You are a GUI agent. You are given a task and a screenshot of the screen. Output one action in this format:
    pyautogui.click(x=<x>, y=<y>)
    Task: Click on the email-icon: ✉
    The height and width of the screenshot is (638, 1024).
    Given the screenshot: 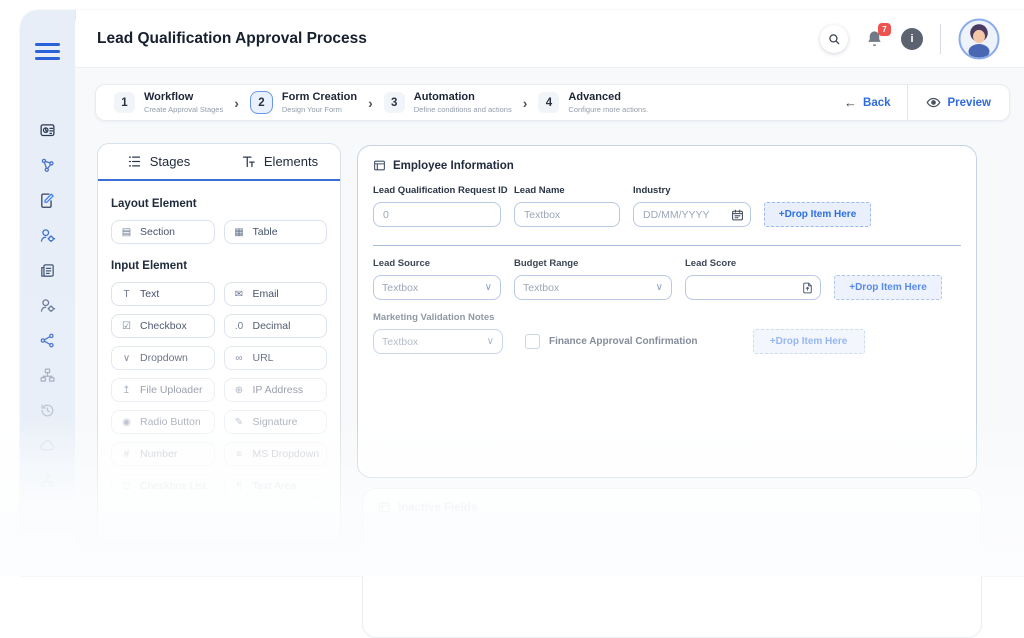 What is the action you would take?
    pyautogui.click(x=239, y=294)
    